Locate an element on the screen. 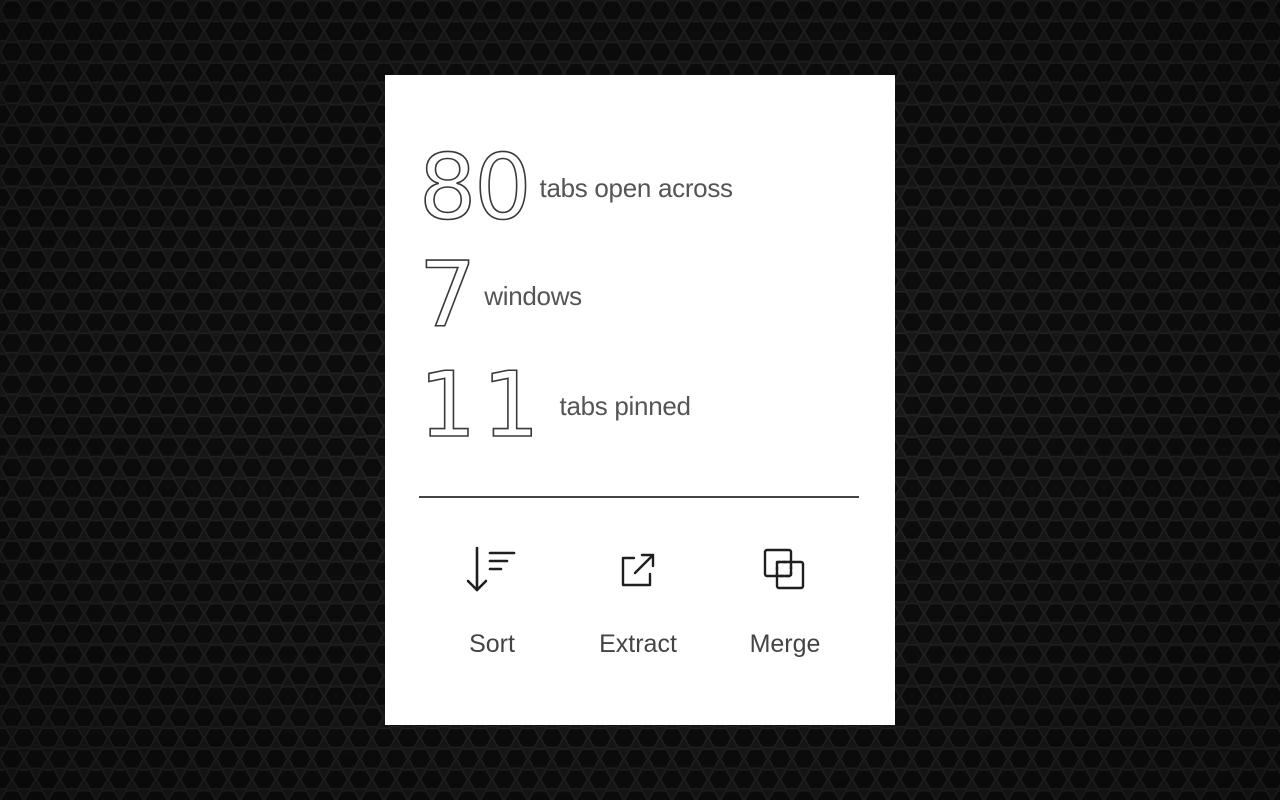 The width and height of the screenshot is (1280, 800). windows-stat: 7 windows is located at coordinates (500, 295).